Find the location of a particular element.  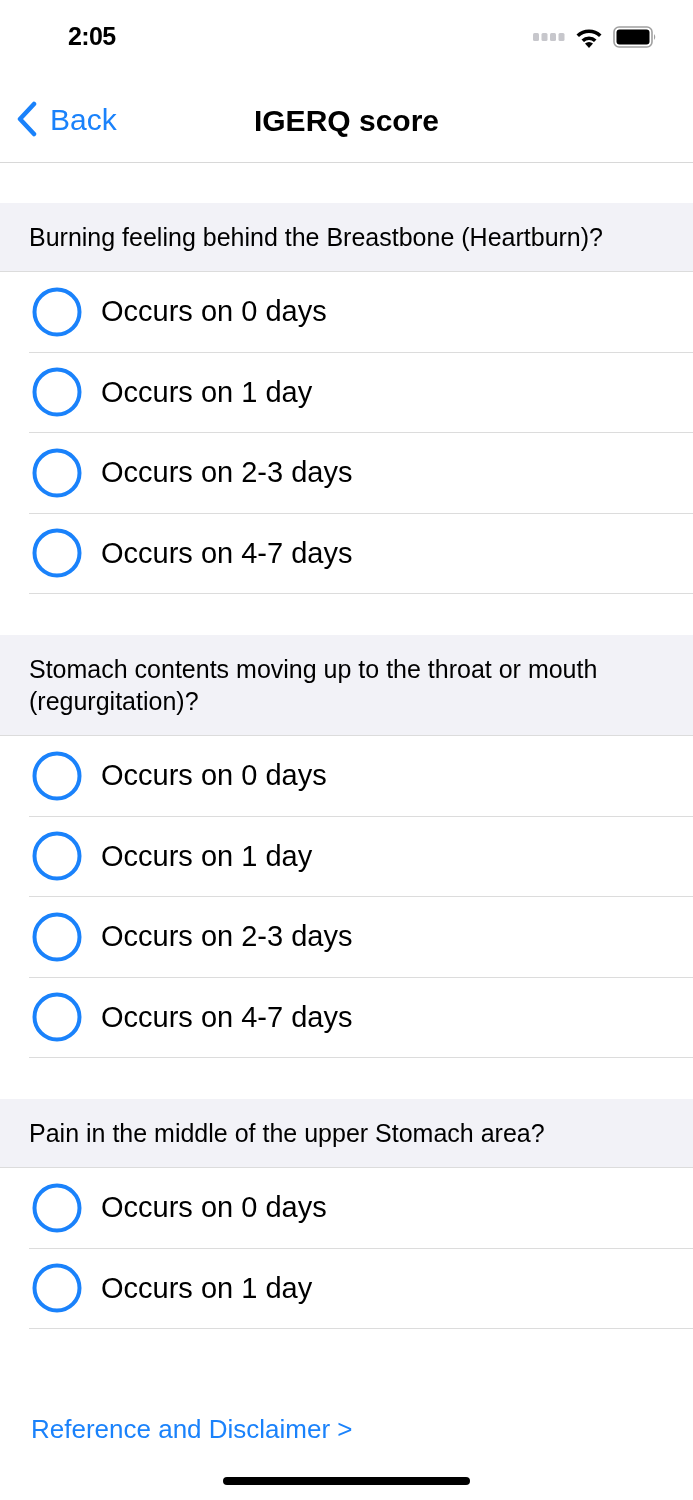

signal-icon is located at coordinates (549, 37).